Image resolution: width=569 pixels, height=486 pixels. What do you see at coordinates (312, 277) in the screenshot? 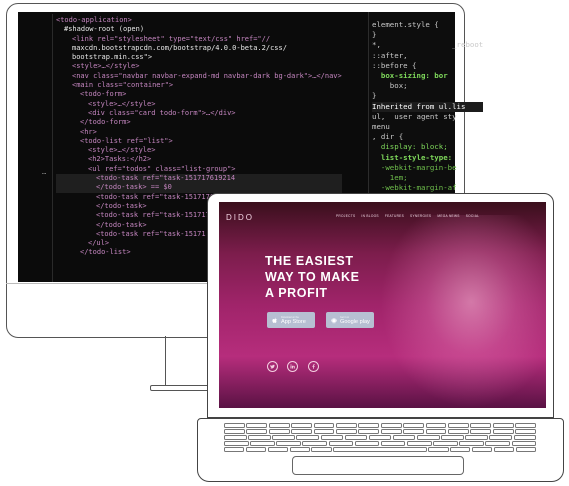
I see `hero-title: THE EASIEST WAY TO MAKE A PROFIT` at bounding box center [312, 277].